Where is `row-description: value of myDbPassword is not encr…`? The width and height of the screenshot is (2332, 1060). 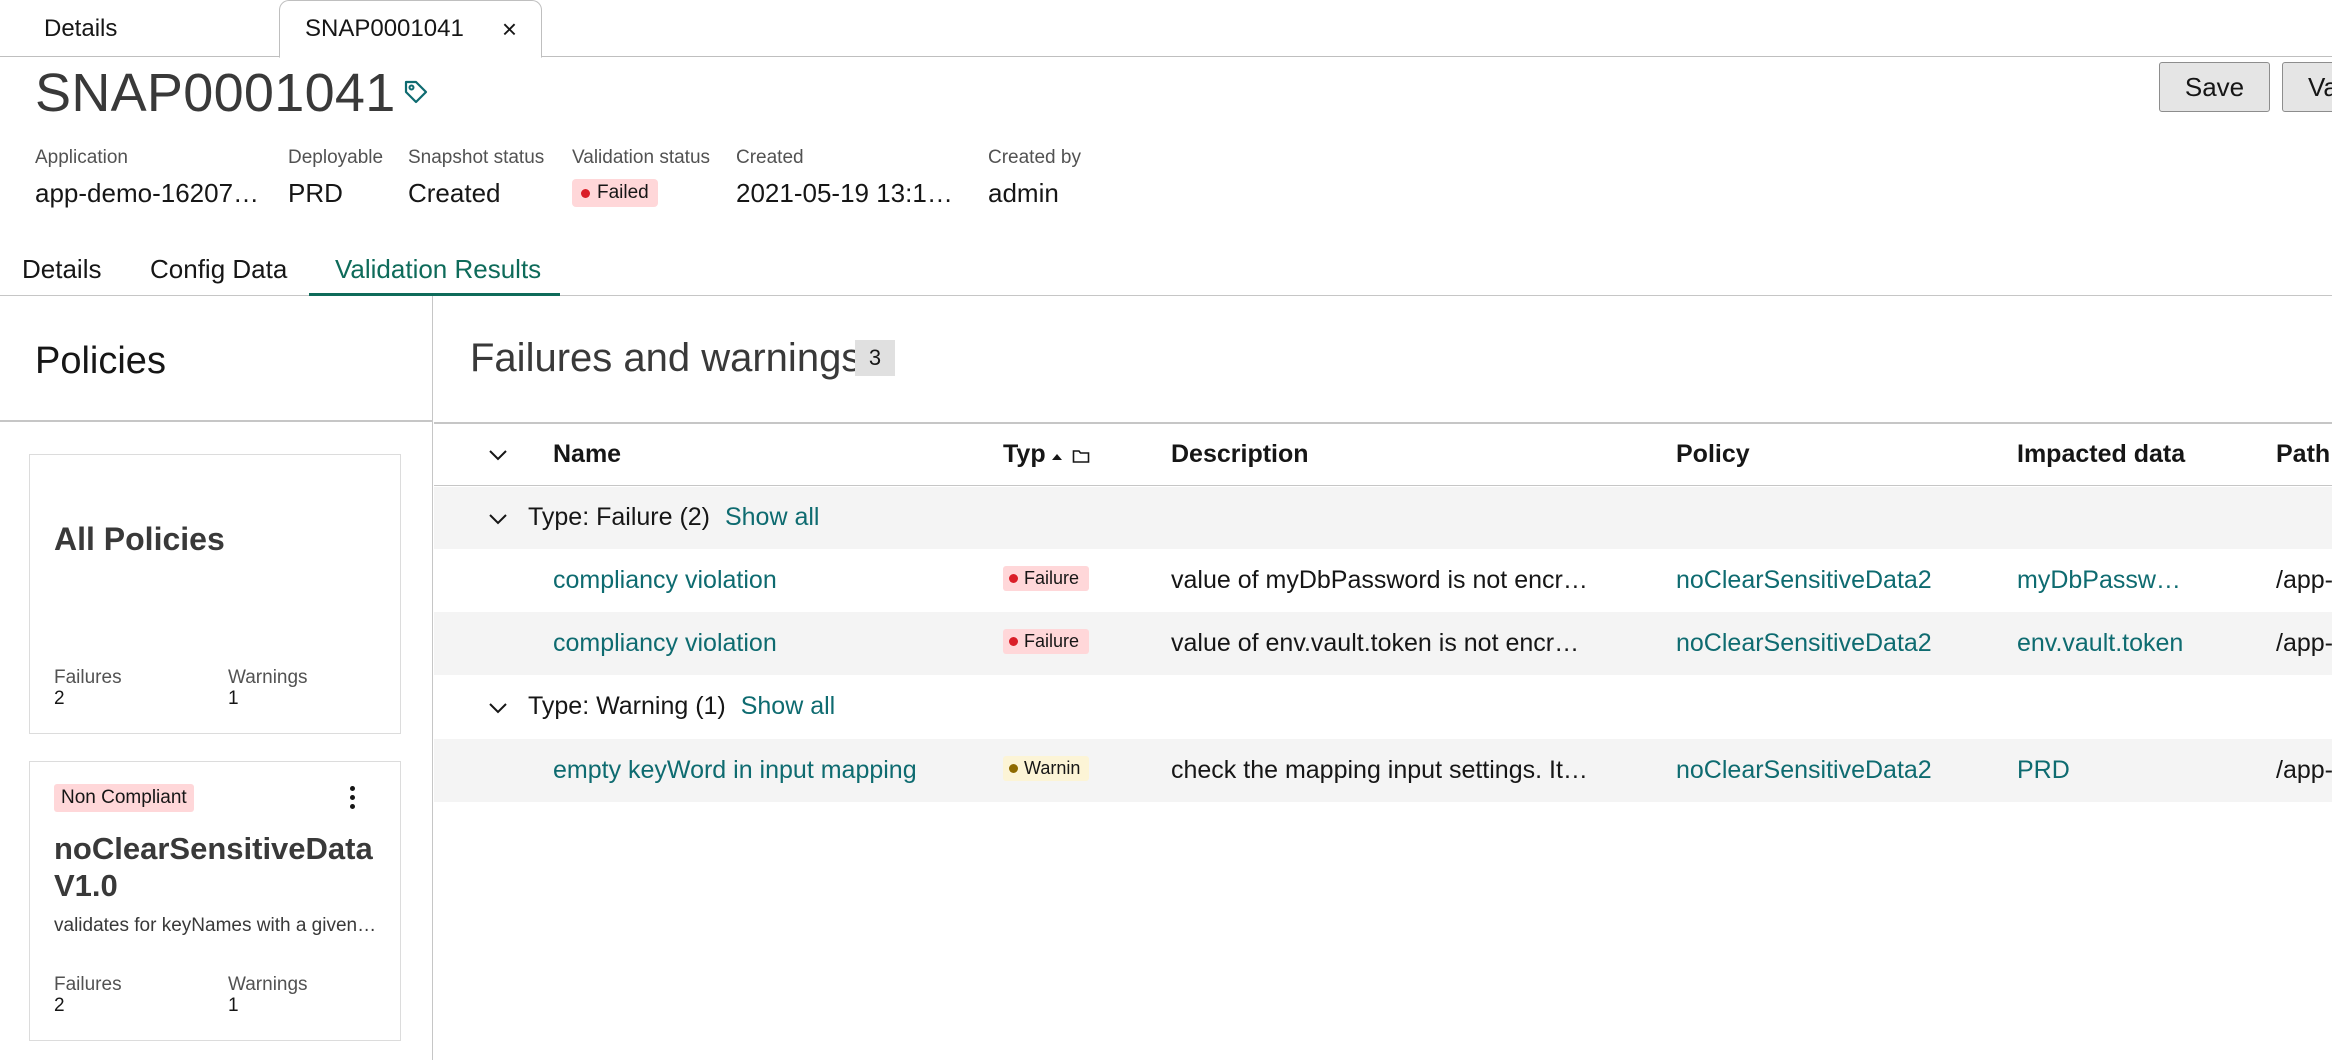 row-description: value of myDbPassword is not encr… is located at coordinates (1379, 580).